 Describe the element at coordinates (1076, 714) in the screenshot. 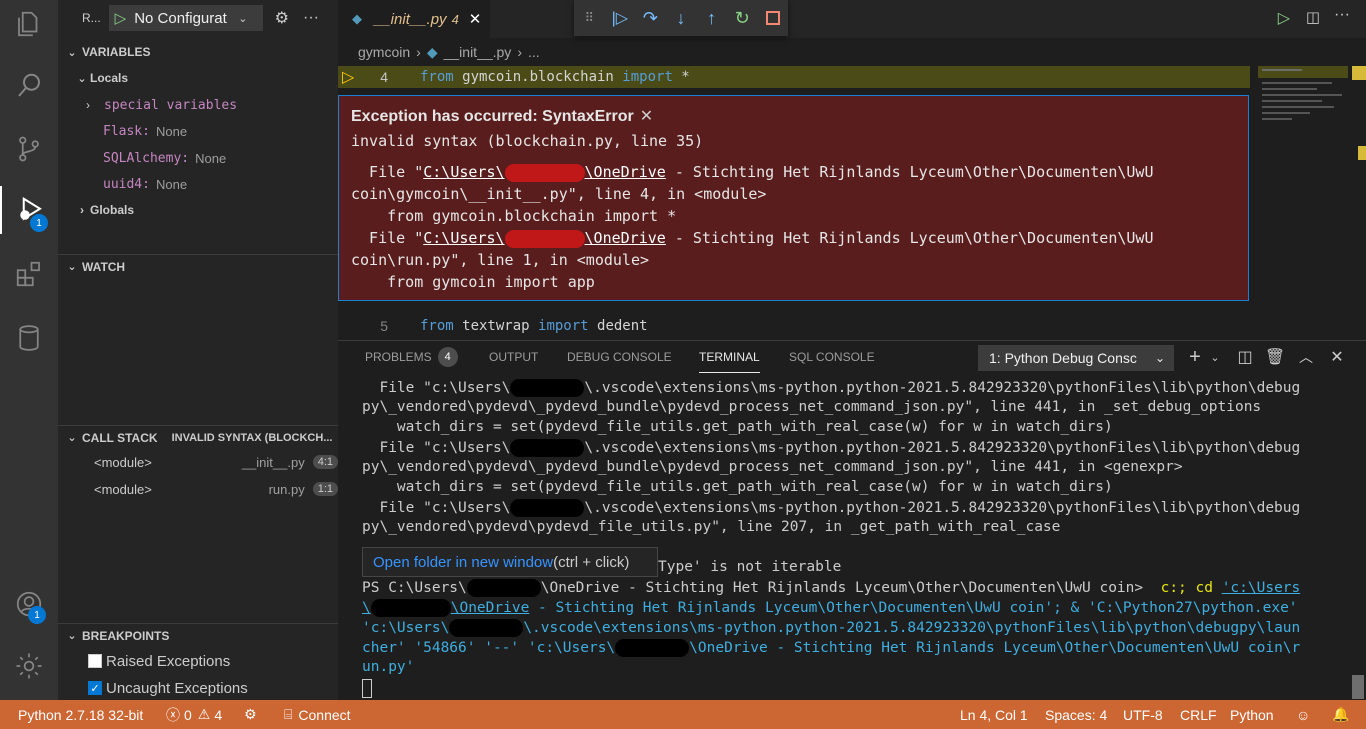

I see `indentation: Spaces: 4` at that location.